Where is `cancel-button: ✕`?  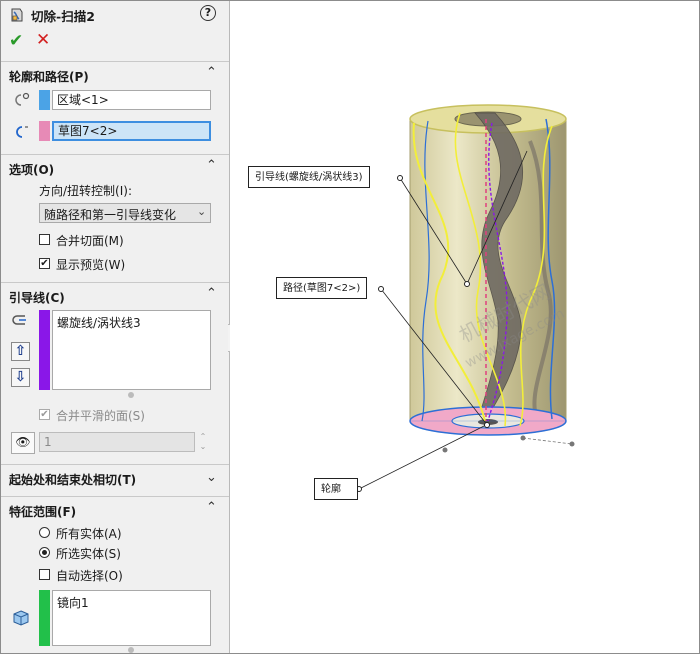
cancel-button: ✕ is located at coordinates (43, 40).